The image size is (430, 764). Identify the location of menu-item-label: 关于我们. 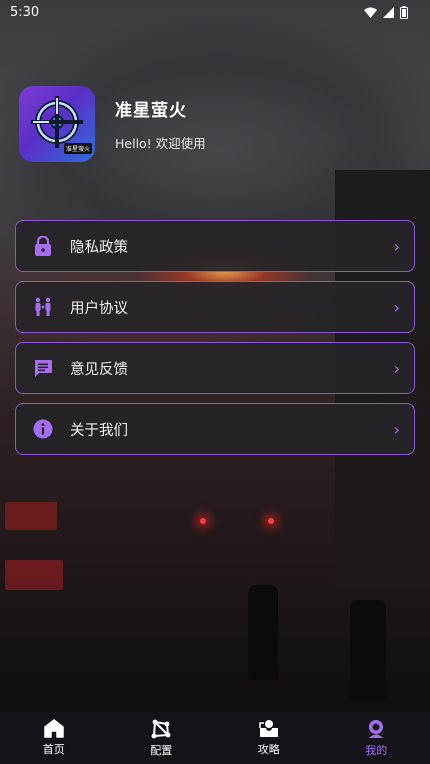
(99, 430).